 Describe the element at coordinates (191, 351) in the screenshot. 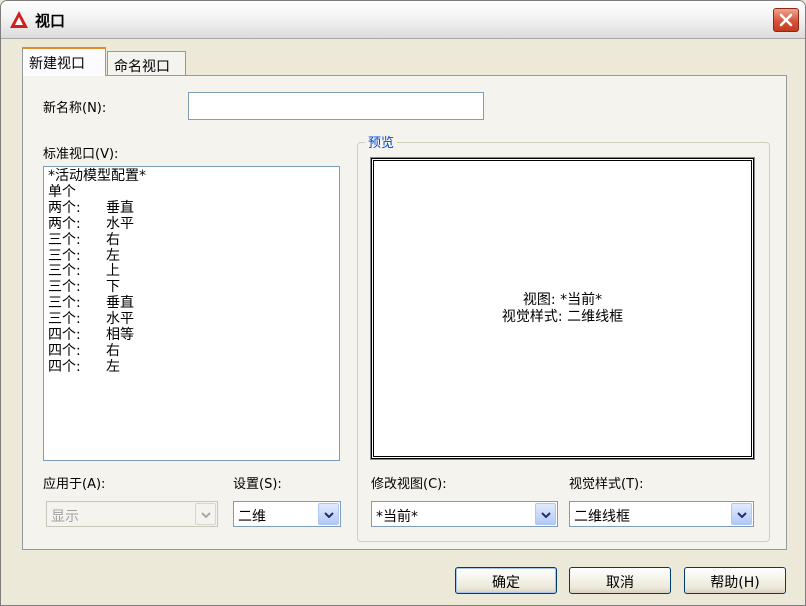

I see `list-item: 四个: 右` at that location.